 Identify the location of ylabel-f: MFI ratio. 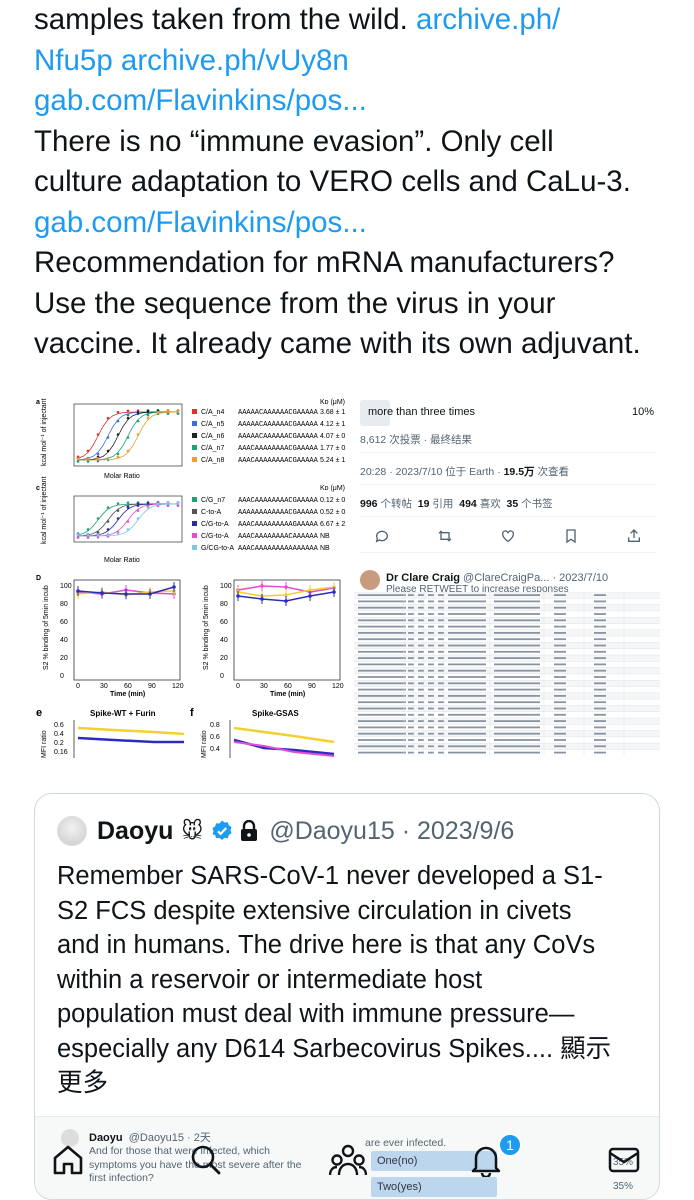
(204, 744).